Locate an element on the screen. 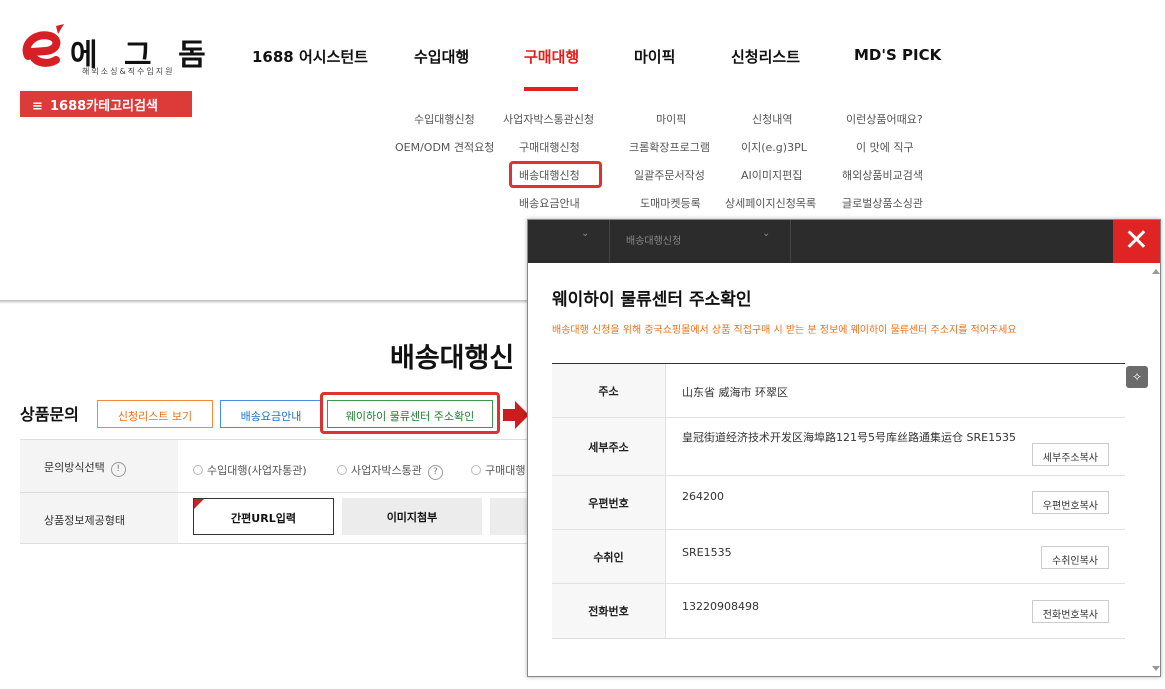  copy-phone-button: 전화번호복사 is located at coordinates (1070, 611).